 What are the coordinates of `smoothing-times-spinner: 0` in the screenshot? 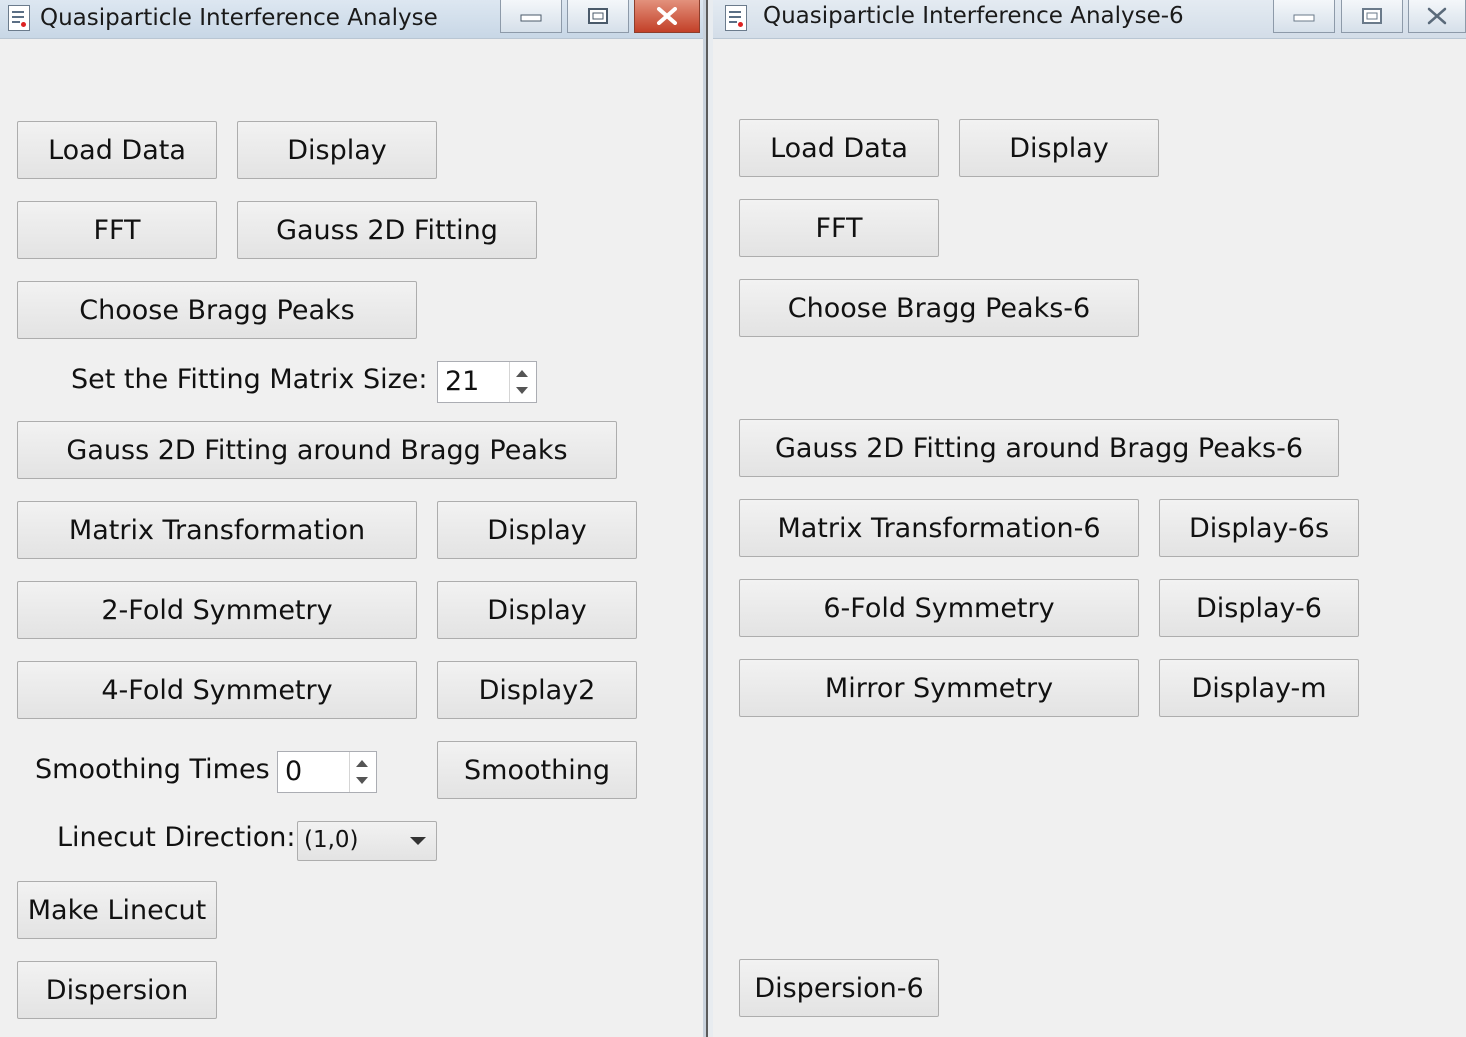 It's located at (327, 772).